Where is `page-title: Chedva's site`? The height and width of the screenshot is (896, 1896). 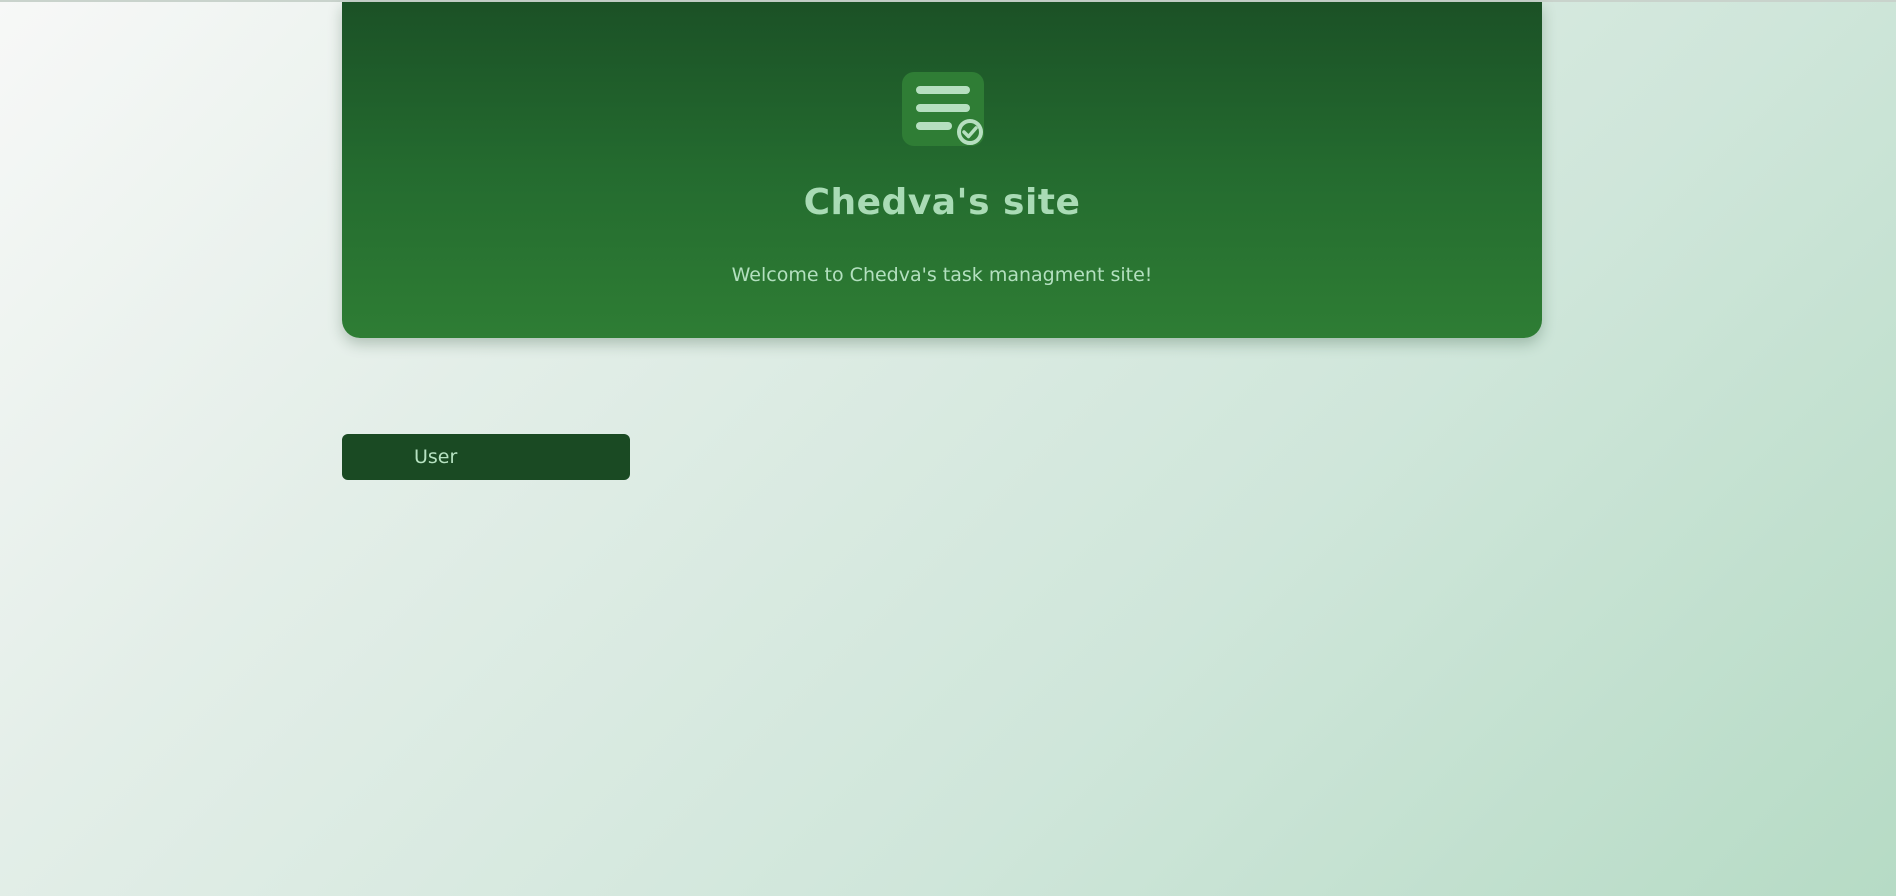
page-title: Chedva's site is located at coordinates (942, 202).